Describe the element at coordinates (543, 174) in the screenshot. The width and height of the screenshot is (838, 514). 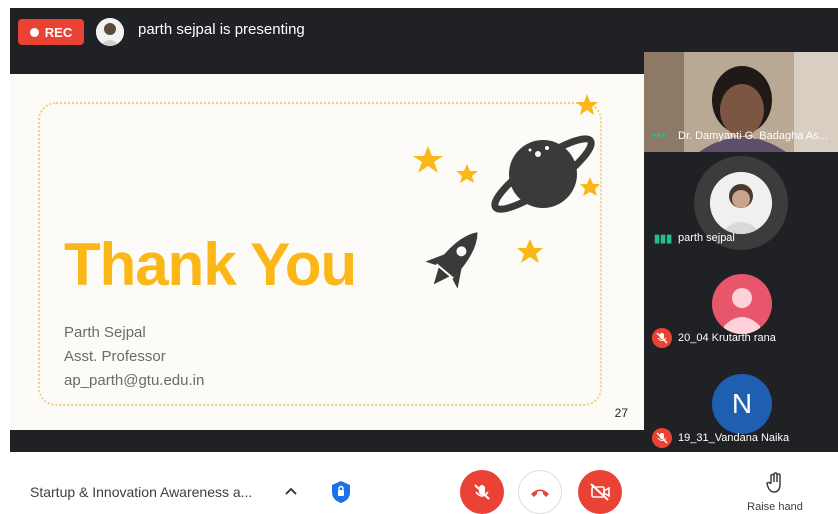
I see `planet-icon` at that location.